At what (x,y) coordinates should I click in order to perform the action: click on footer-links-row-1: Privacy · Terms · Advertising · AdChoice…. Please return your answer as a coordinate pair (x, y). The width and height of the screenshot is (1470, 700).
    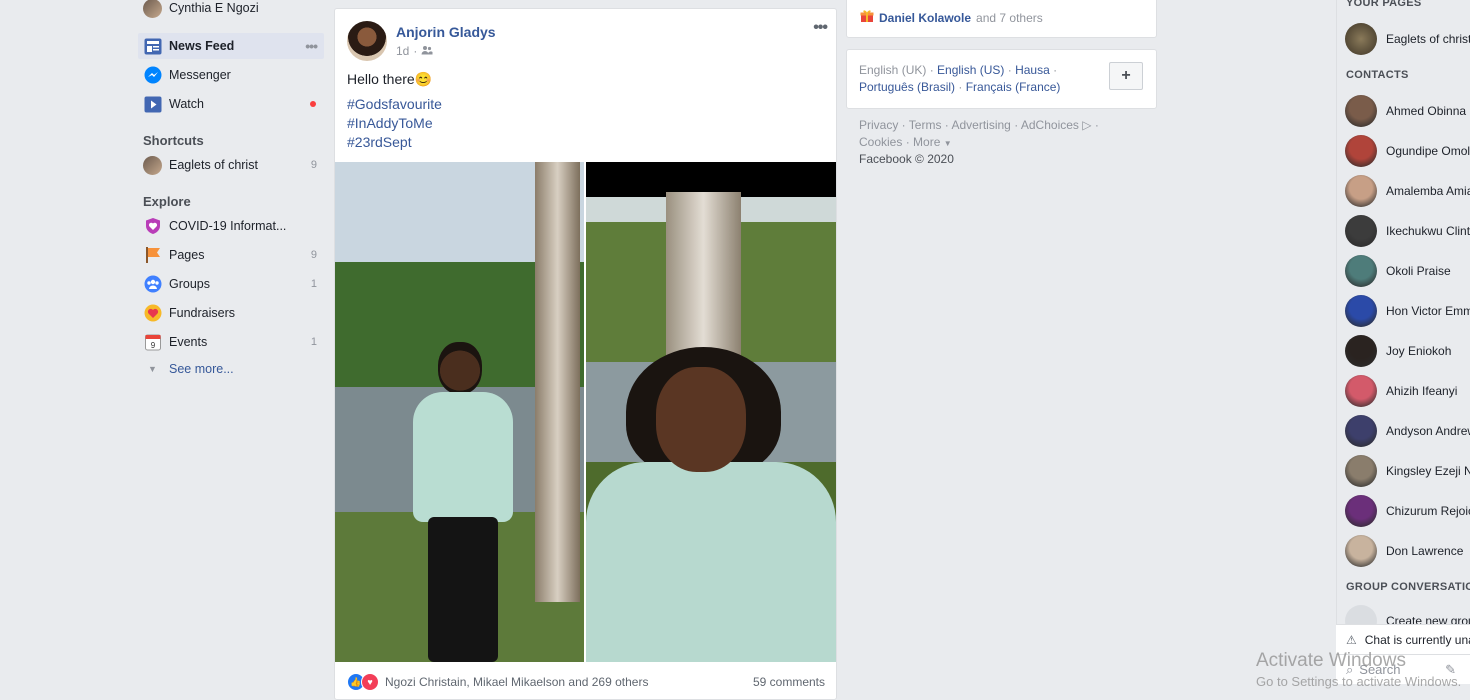
    Looking at the image, I should click on (979, 125).